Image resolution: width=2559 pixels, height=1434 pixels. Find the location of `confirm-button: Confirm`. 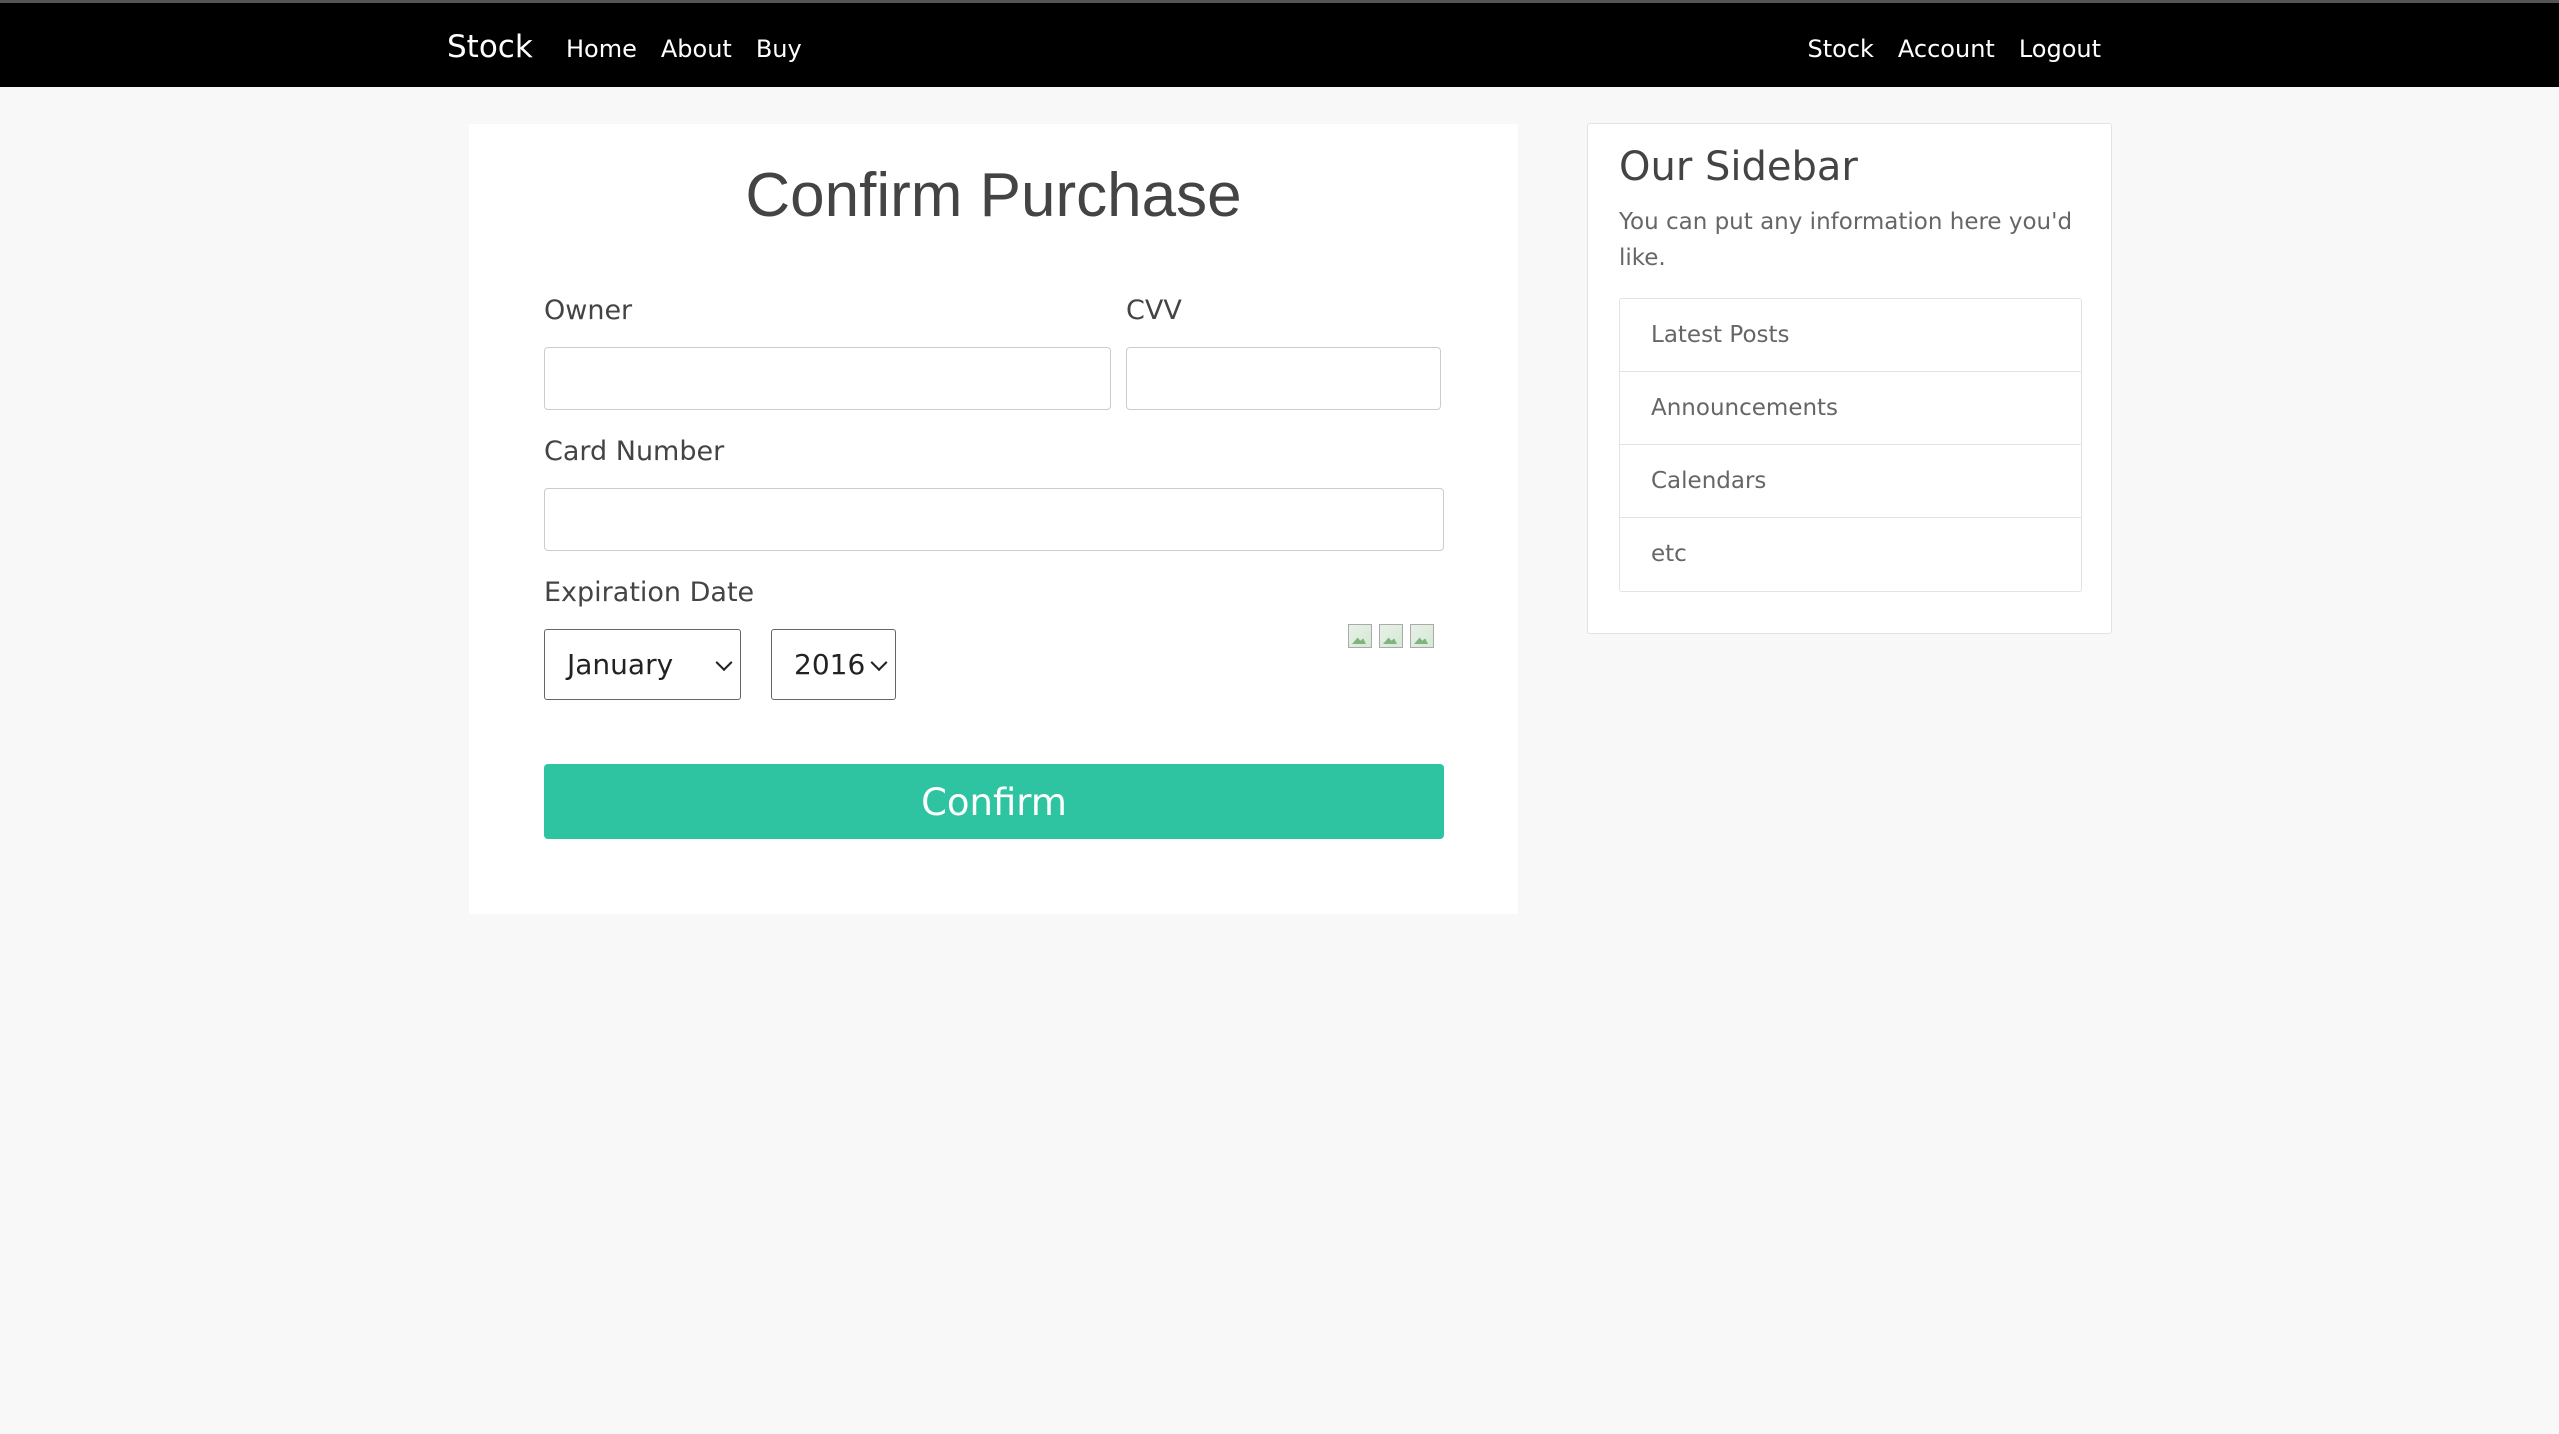

confirm-button: Confirm is located at coordinates (994, 801).